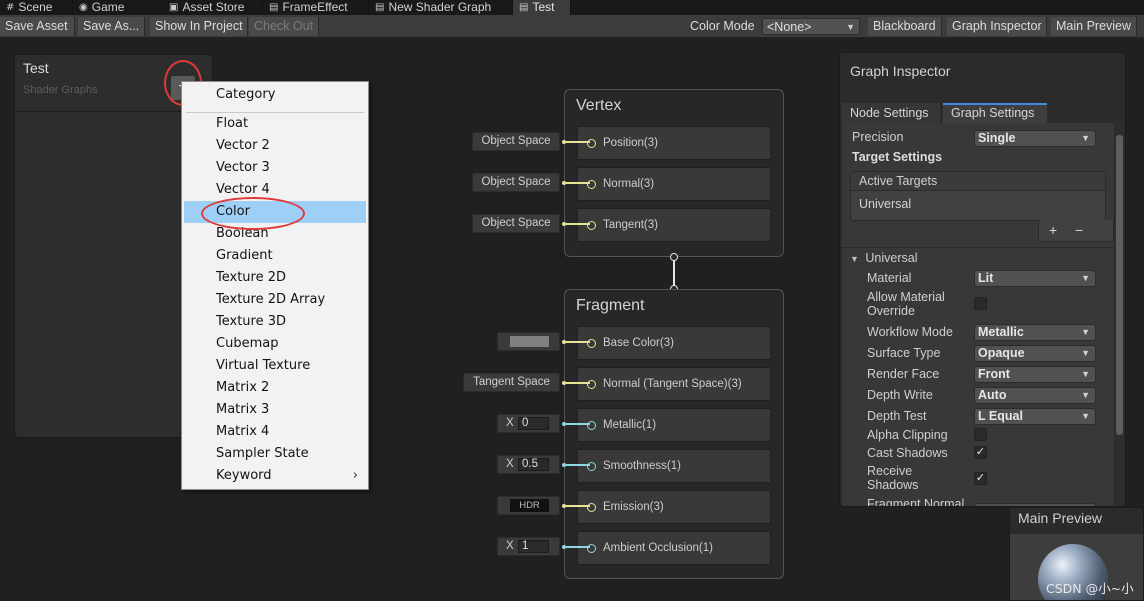 The image size is (1144, 601). Describe the element at coordinates (811, 26) in the screenshot. I see `color-mode-dropdown: <None> ▼` at that location.